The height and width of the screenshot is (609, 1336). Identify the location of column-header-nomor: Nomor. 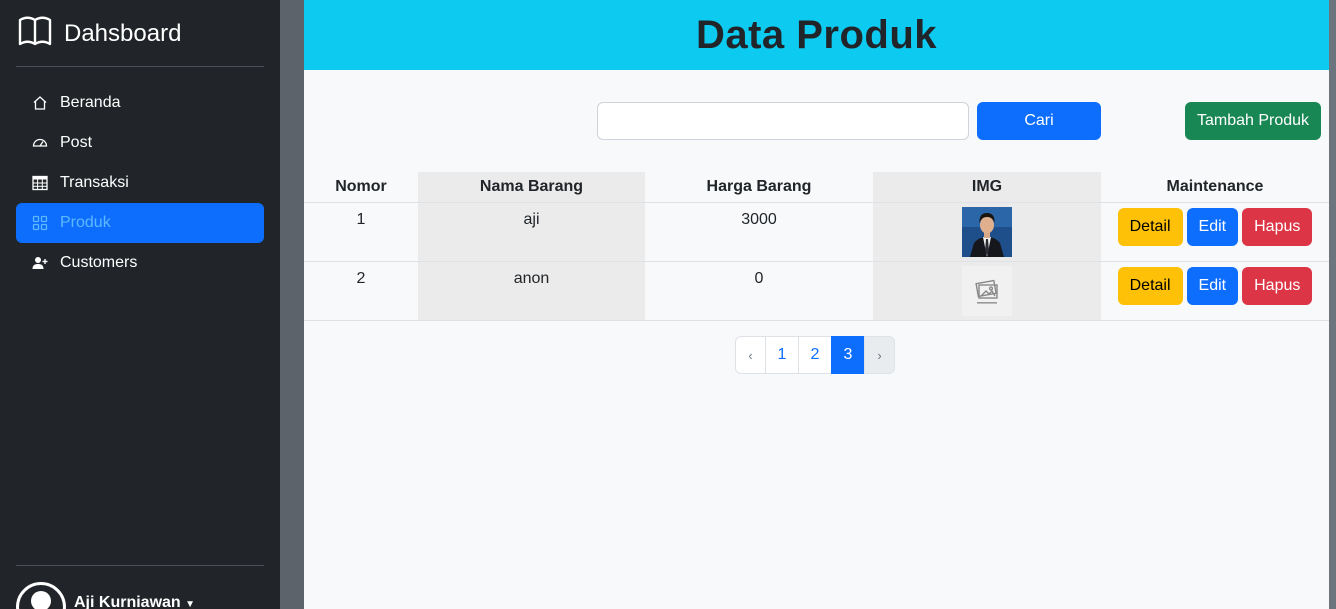
(361, 187).